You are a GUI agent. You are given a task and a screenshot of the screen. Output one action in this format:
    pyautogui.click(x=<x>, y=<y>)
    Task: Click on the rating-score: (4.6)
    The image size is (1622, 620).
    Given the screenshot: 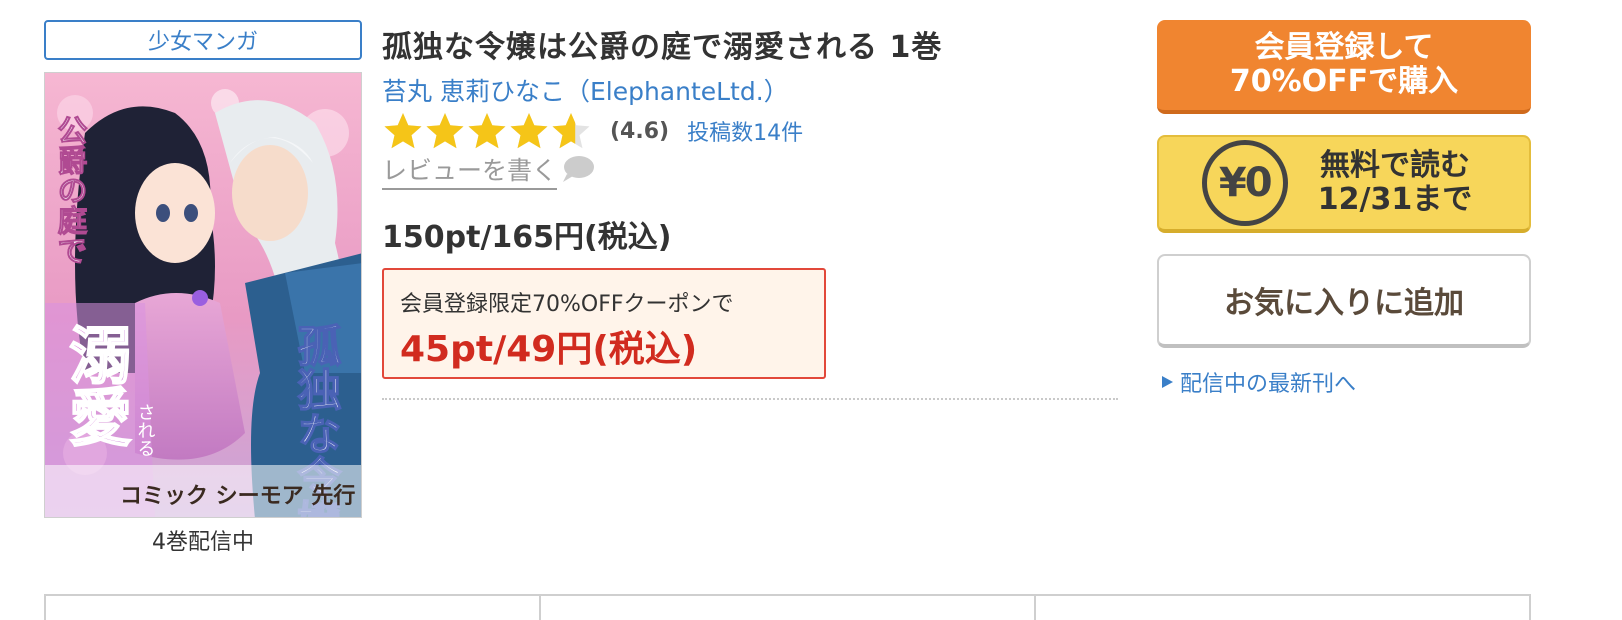 What is the action you would take?
    pyautogui.click(x=640, y=131)
    